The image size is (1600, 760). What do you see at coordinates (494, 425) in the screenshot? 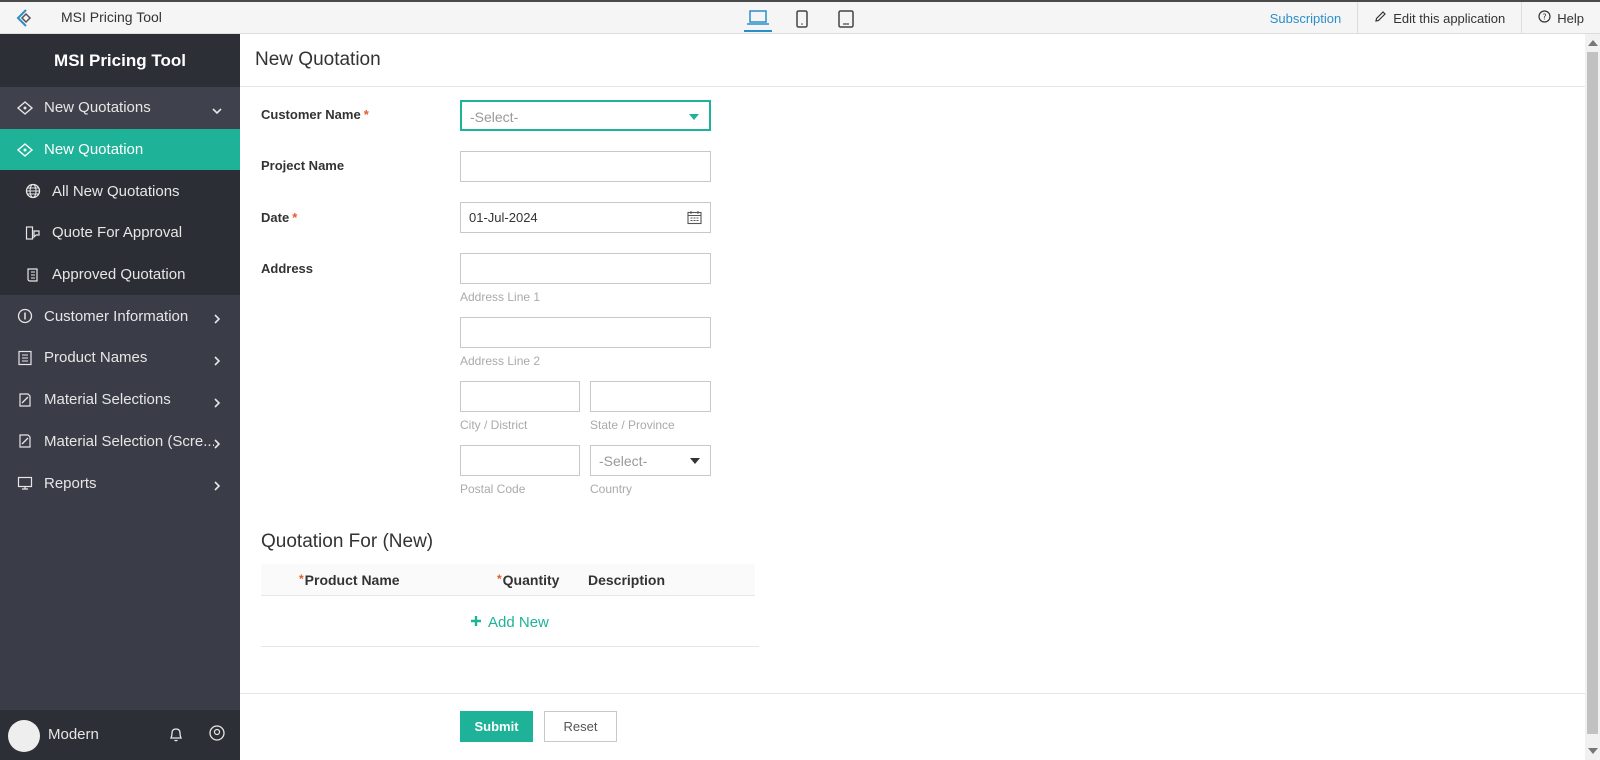
I see `city-label: City / District` at bounding box center [494, 425].